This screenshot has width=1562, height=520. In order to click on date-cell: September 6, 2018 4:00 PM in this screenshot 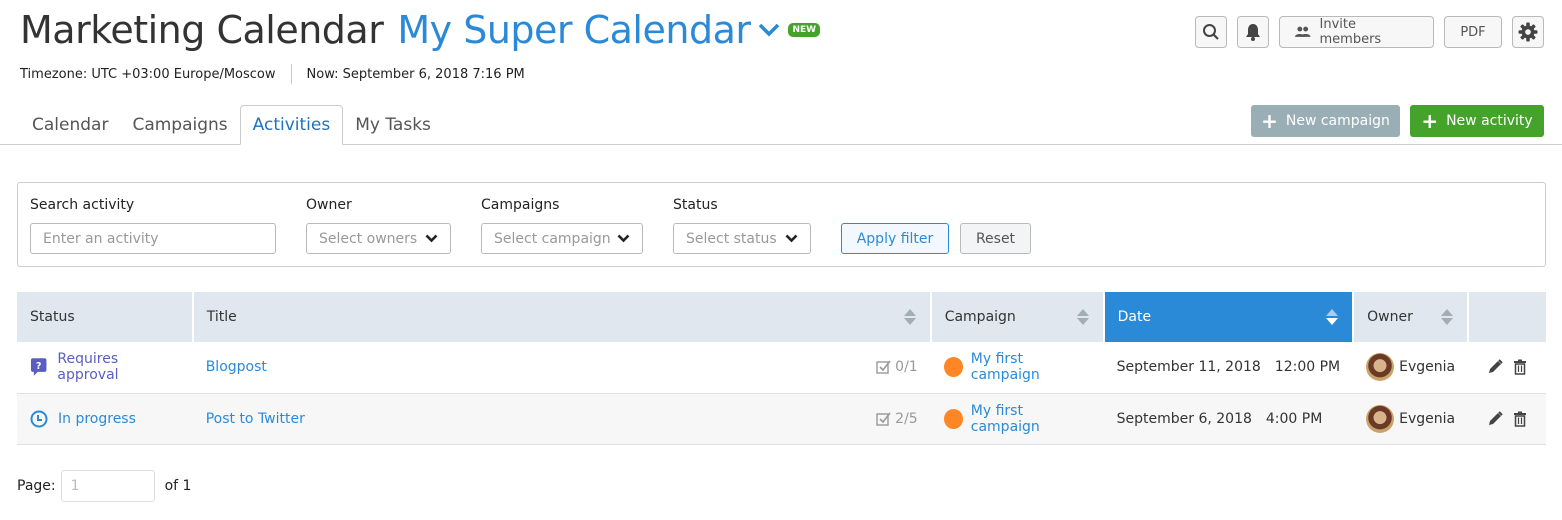, I will do `click(1229, 418)`.